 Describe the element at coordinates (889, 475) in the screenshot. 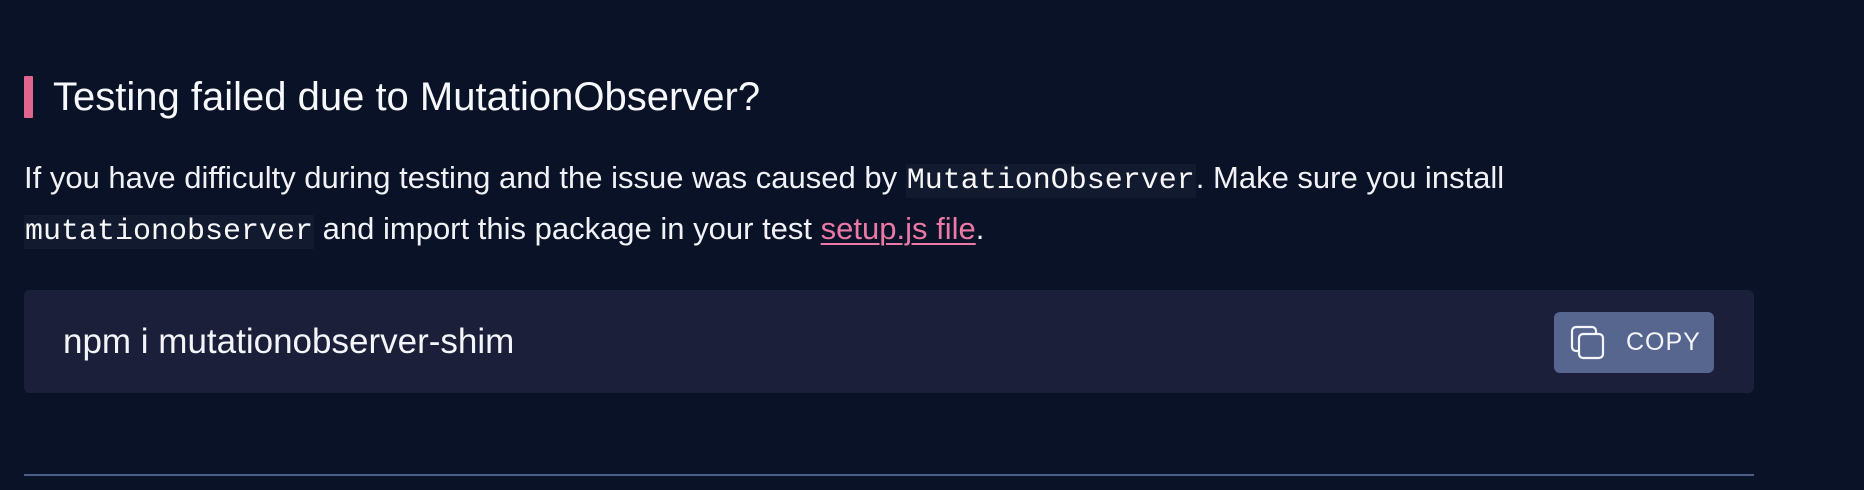

I see `section-divider` at that location.